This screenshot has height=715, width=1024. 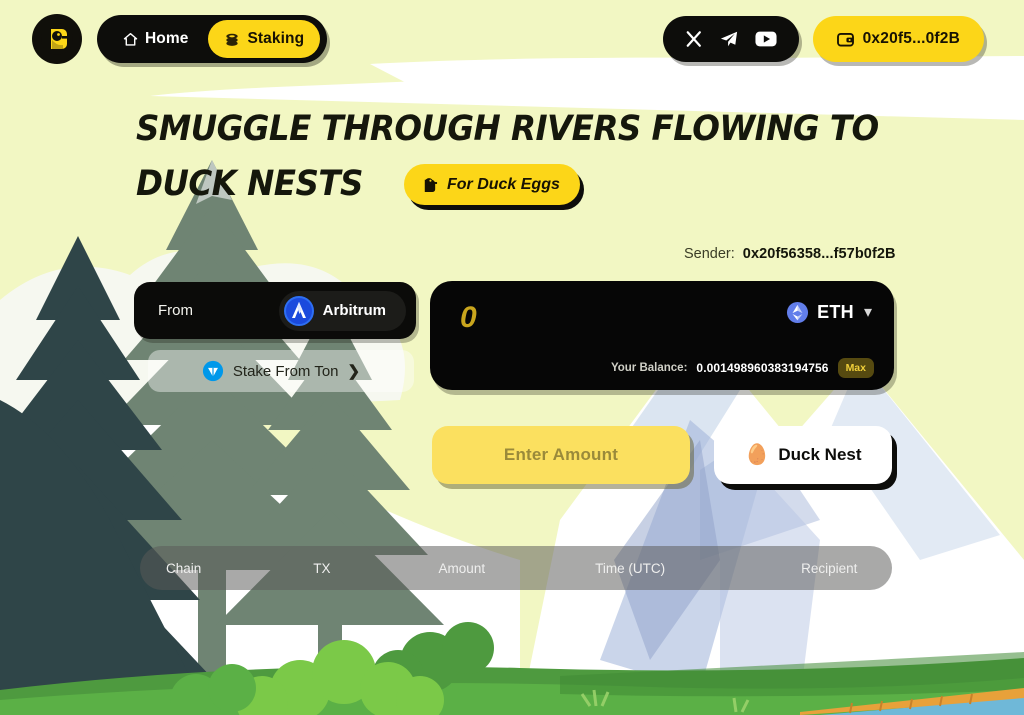 What do you see at coordinates (354, 310) in the screenshot?
I see `chain-name: Arbitrum` at bounding box center [354, 310].